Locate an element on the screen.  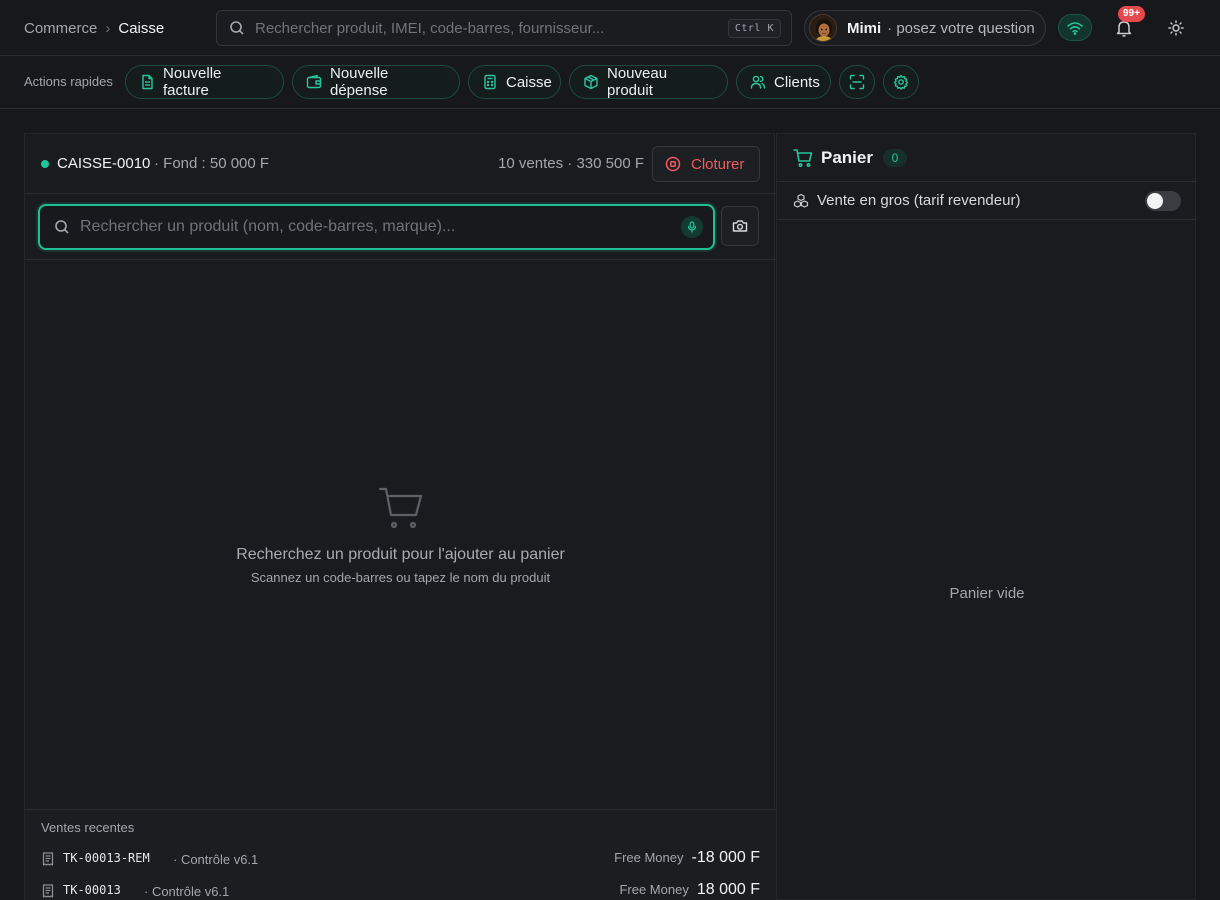
caisse-button: Caisse is located at coordinates (514, 82).